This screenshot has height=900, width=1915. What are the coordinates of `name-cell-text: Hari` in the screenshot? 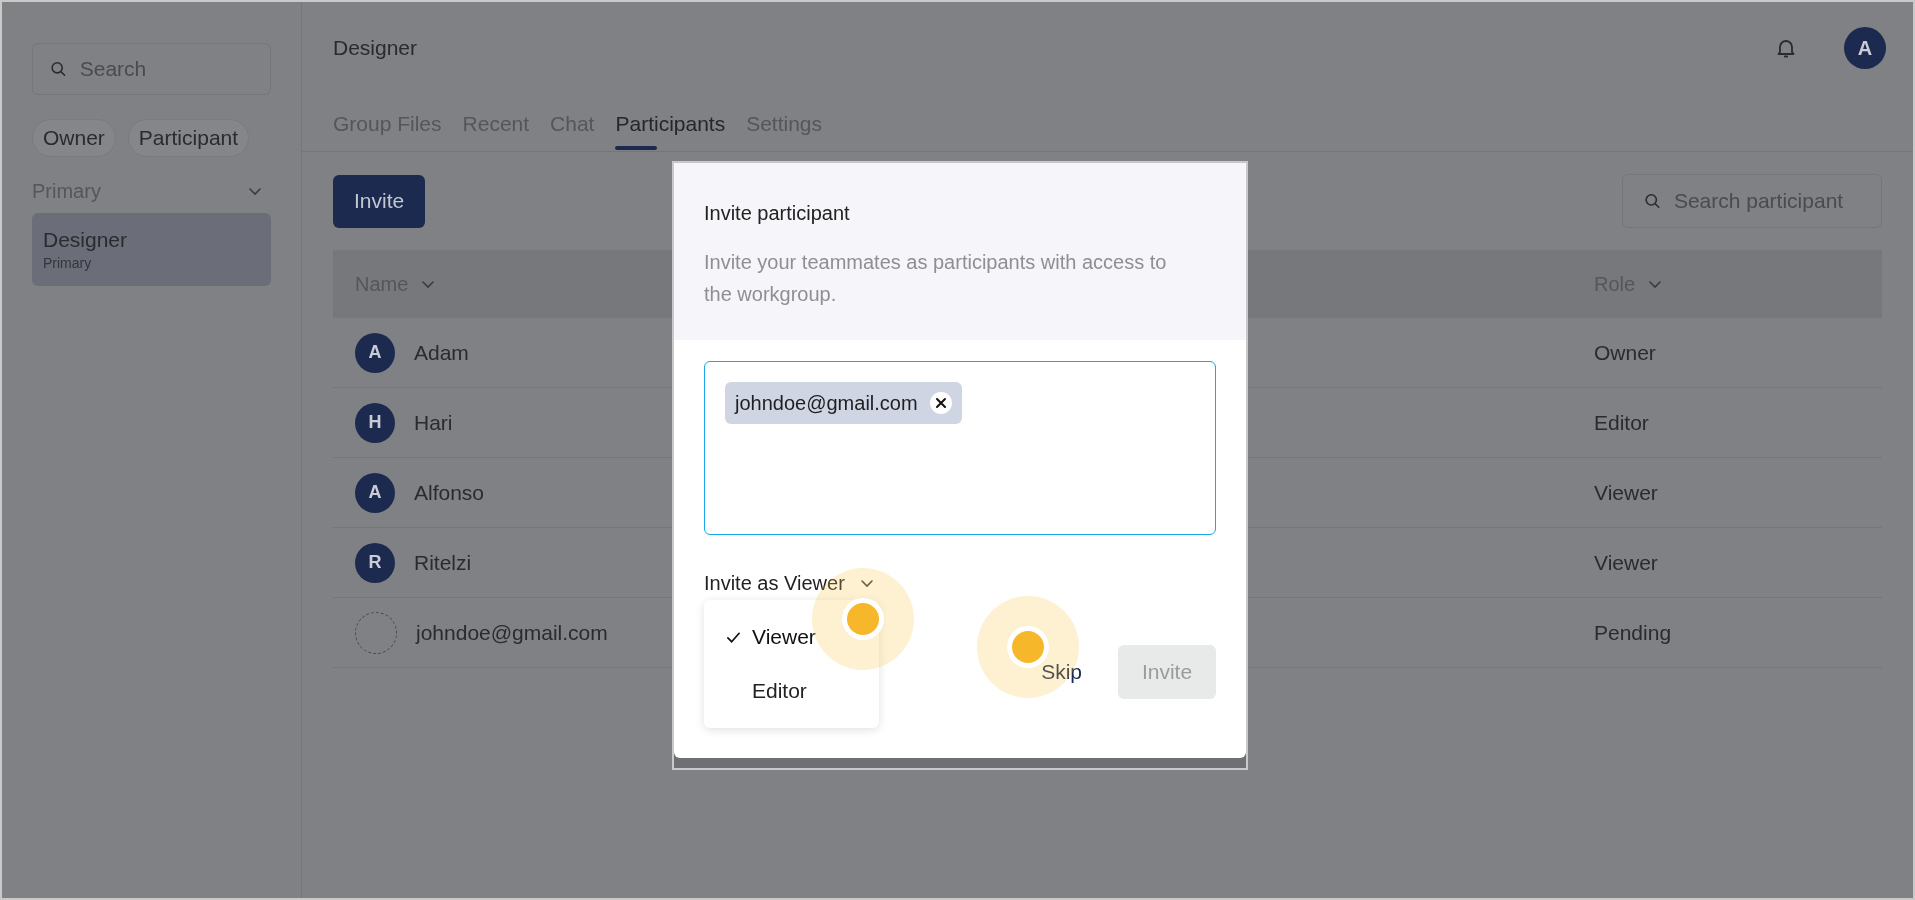 It's located at (433, 422).